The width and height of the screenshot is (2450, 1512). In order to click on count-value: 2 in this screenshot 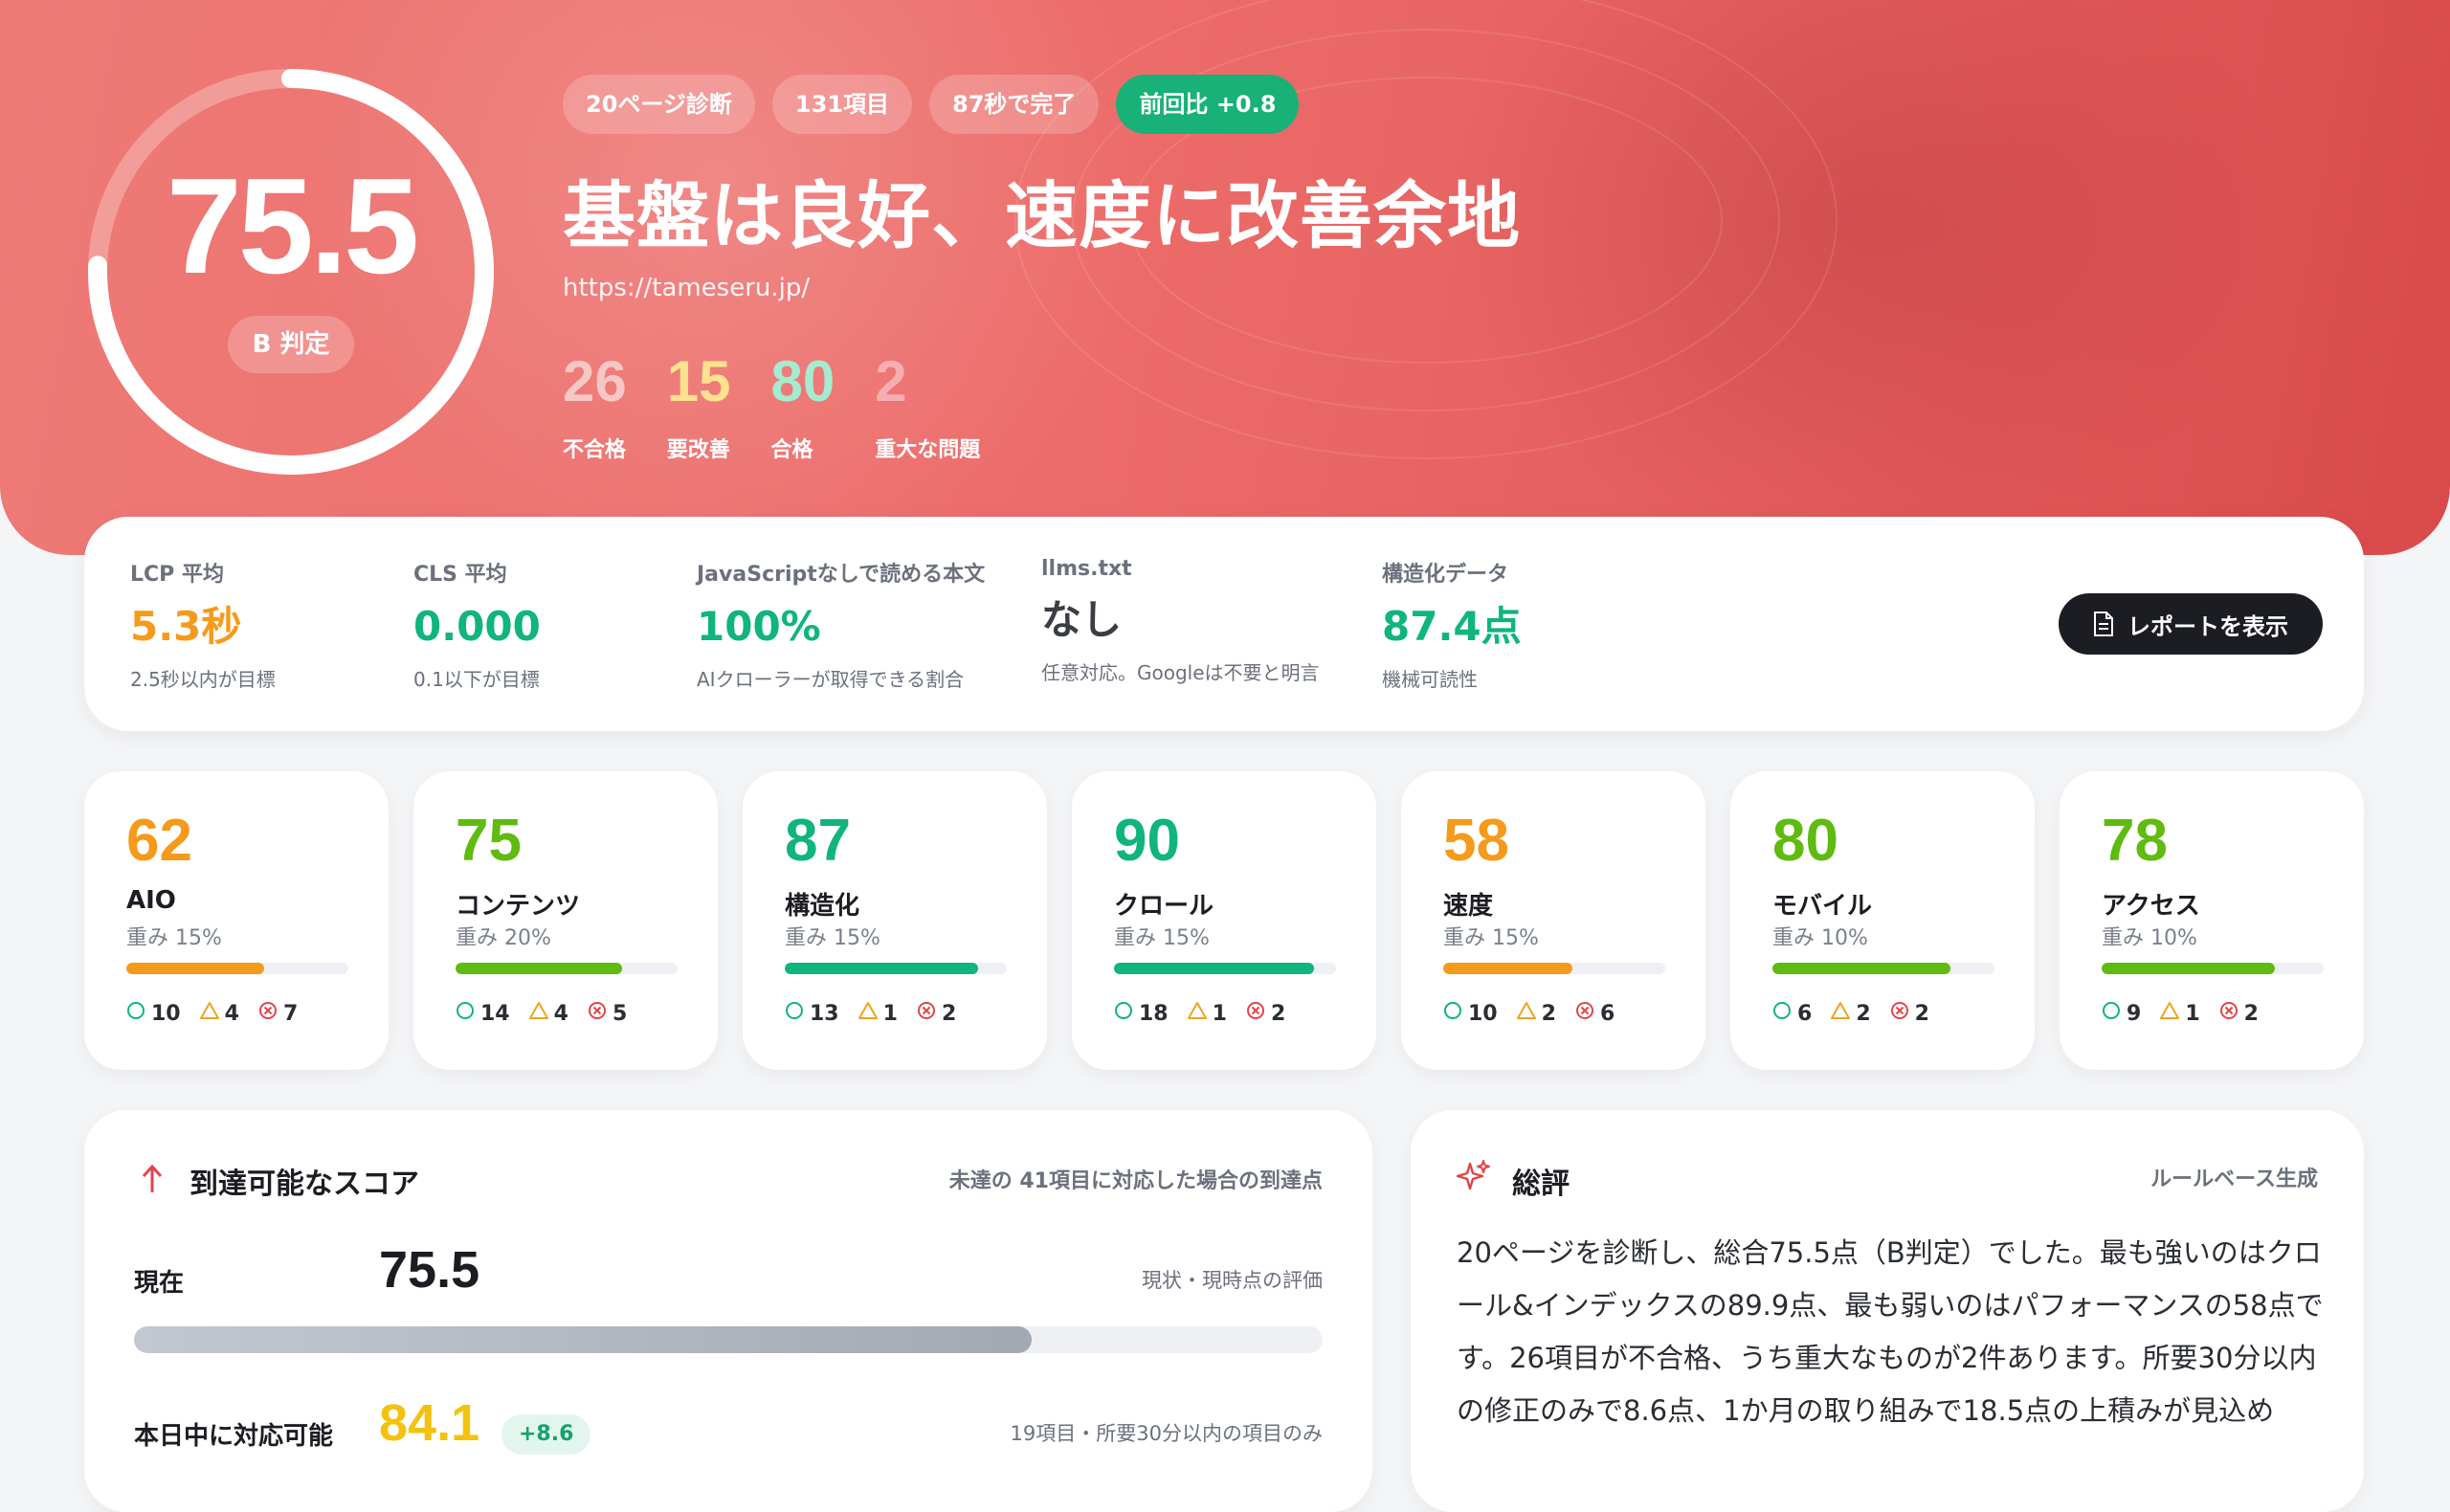, I will do `click(891, 381)`.